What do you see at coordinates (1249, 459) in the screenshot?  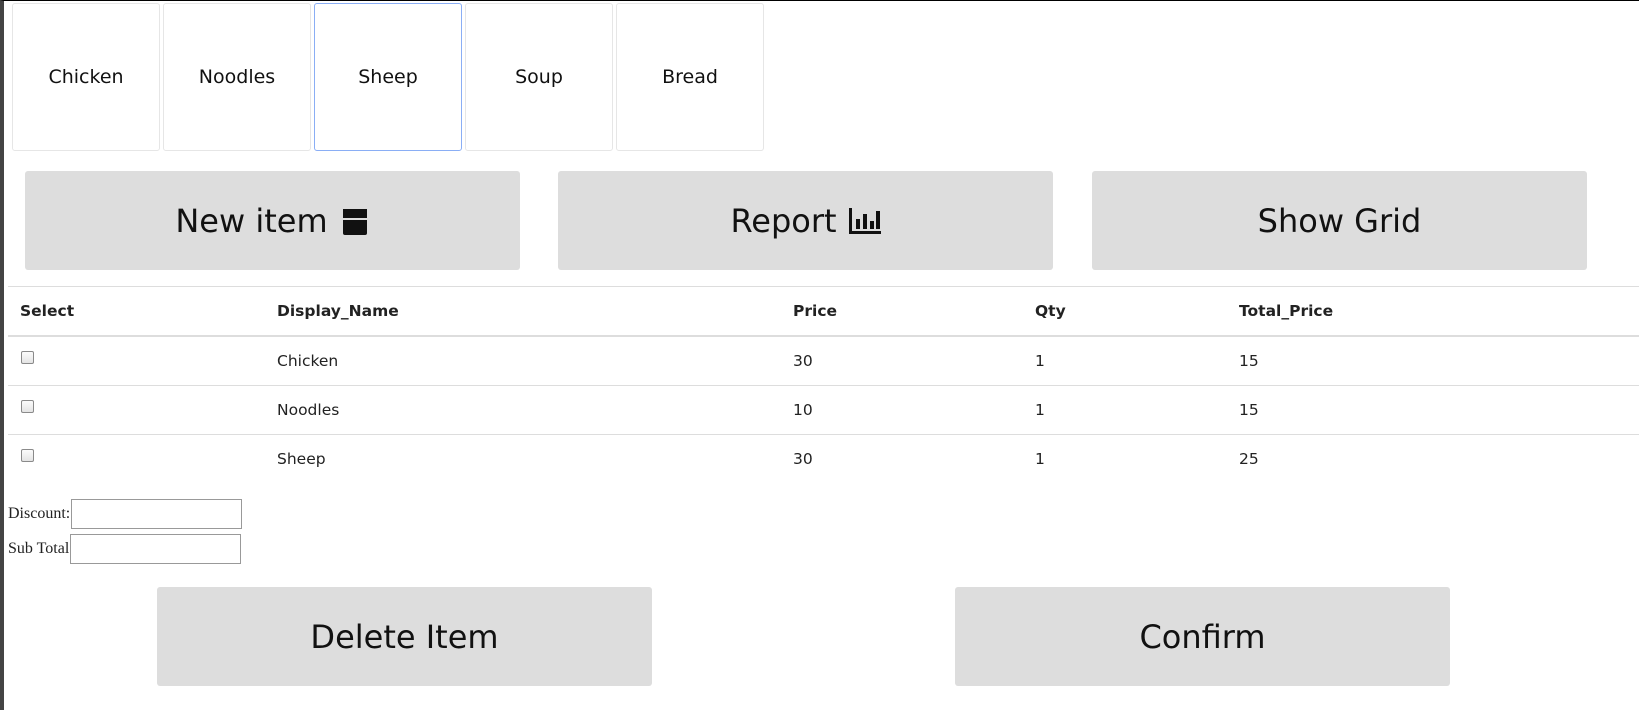 I see `cell-total-price: 25` at bounding box center [1249, 459].